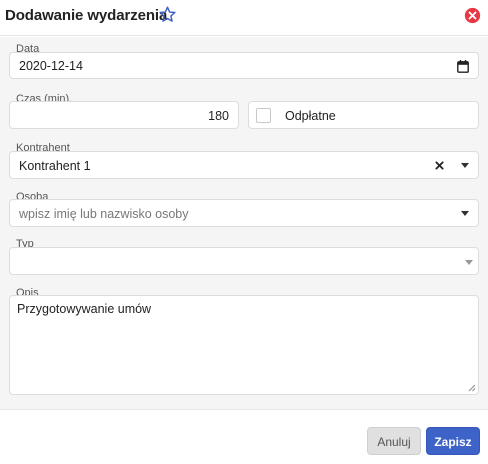 The width and height of the screenshot is (488, 464). What do you see at coordinates (244, 65) in the screenshot?
I see `date-input: 2020-12-14` at bounding box center [244, 65].